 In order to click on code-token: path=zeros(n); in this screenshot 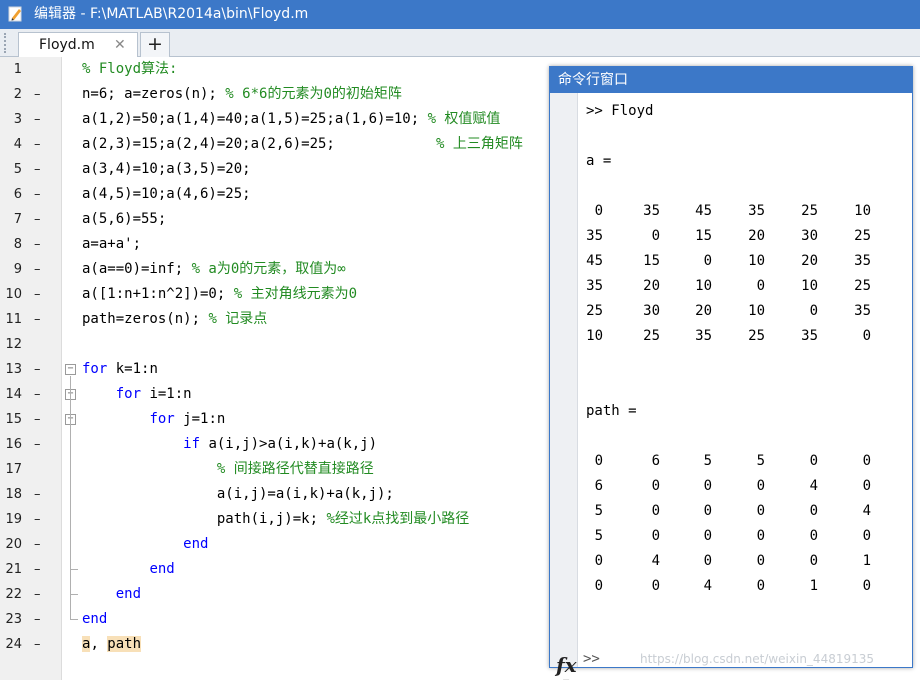, I will do `click(145, 319)`.